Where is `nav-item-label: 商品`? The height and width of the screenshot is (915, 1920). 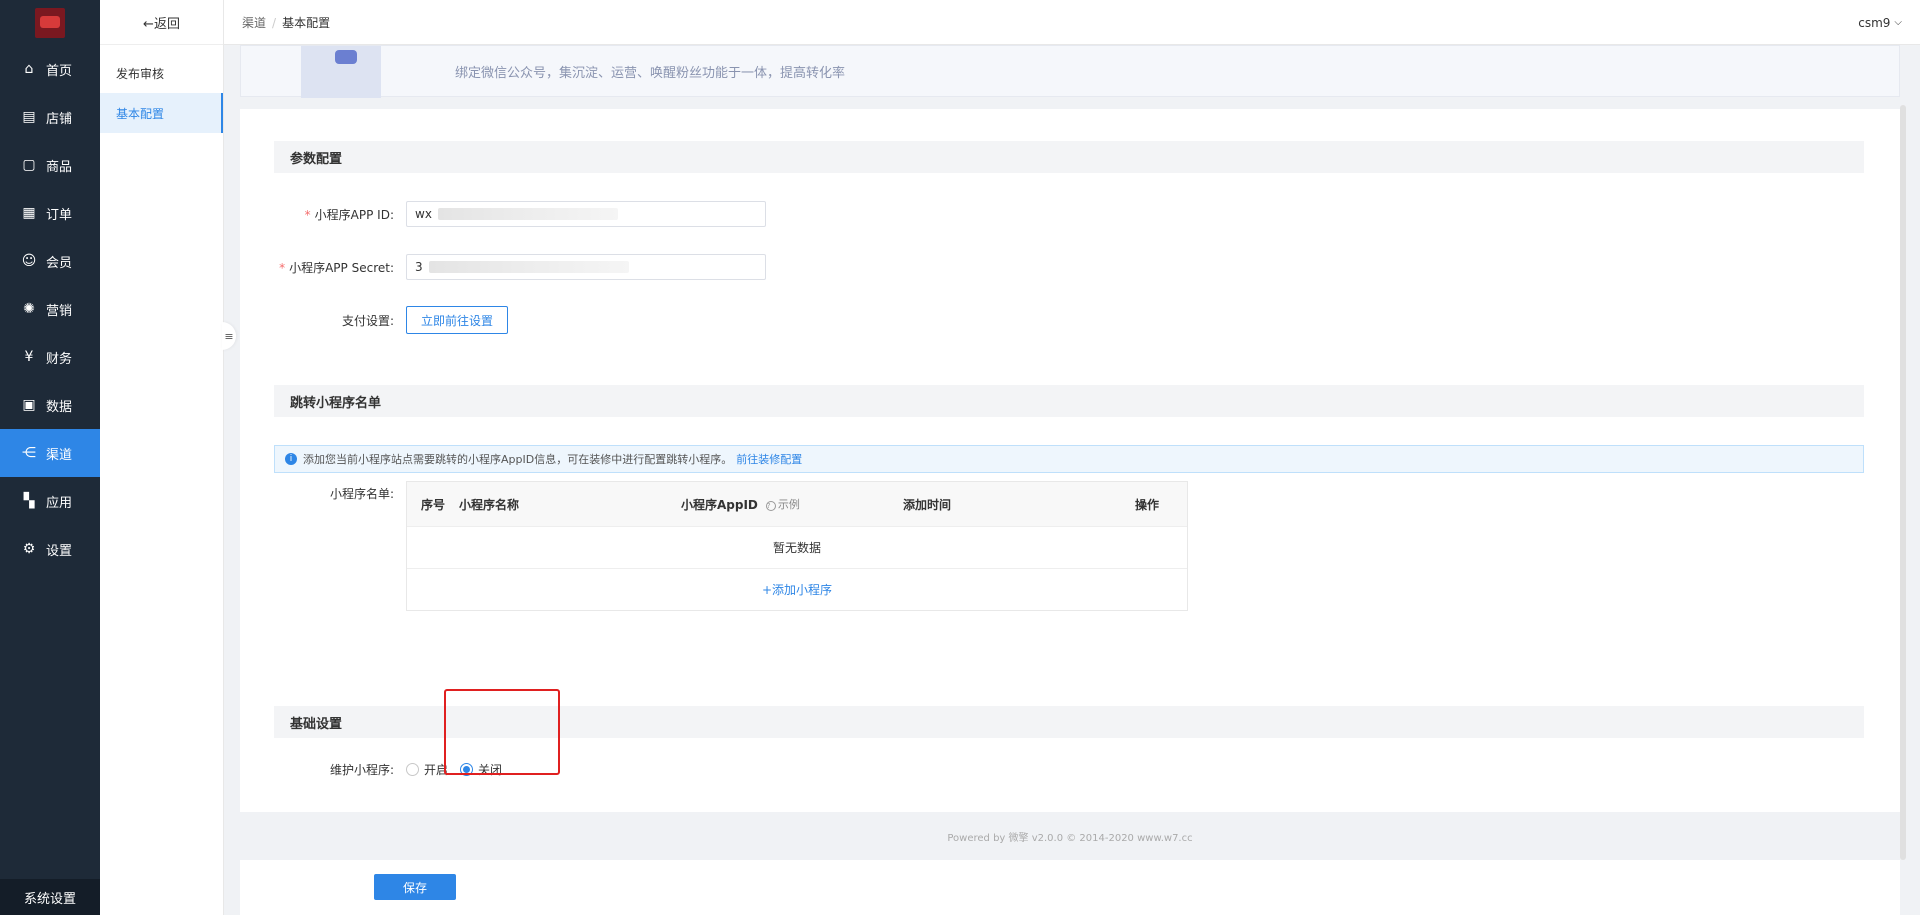 nav-item-label: 商品 is located at coordinates (59, 167).